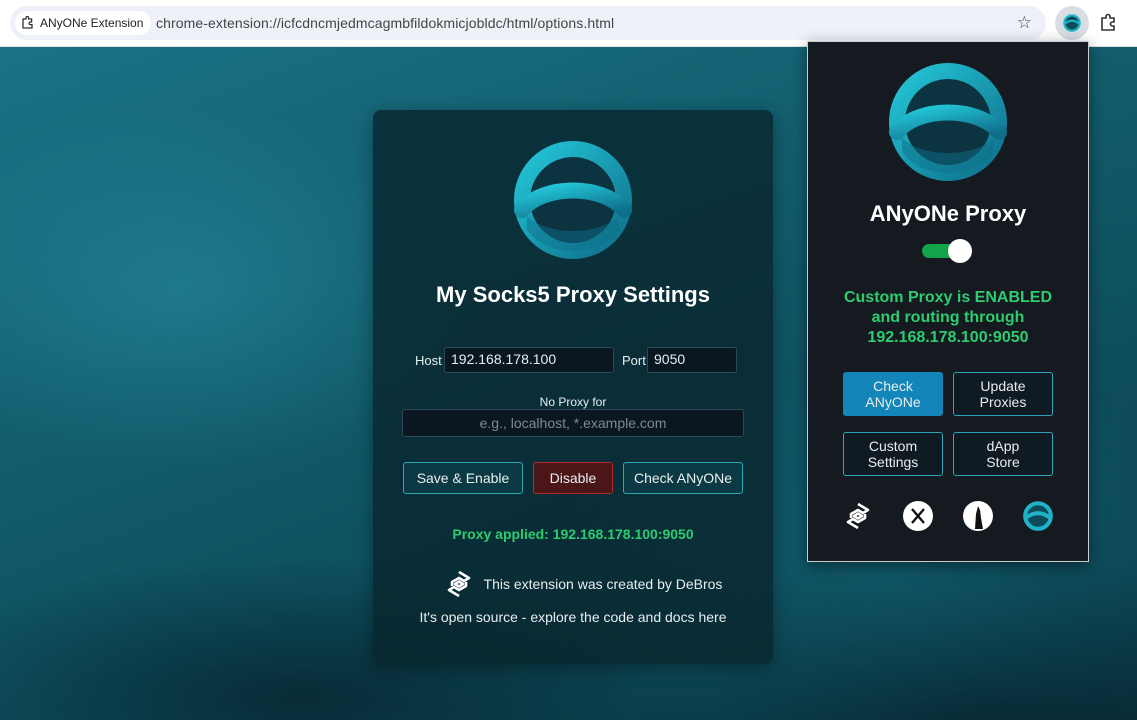 Image resolution: width=1137 pixels, height=720 pixels. What do you see at coordinates (893, 386) in the screenshot?
I see `button-label: Check` at bounding box center [893, 386].